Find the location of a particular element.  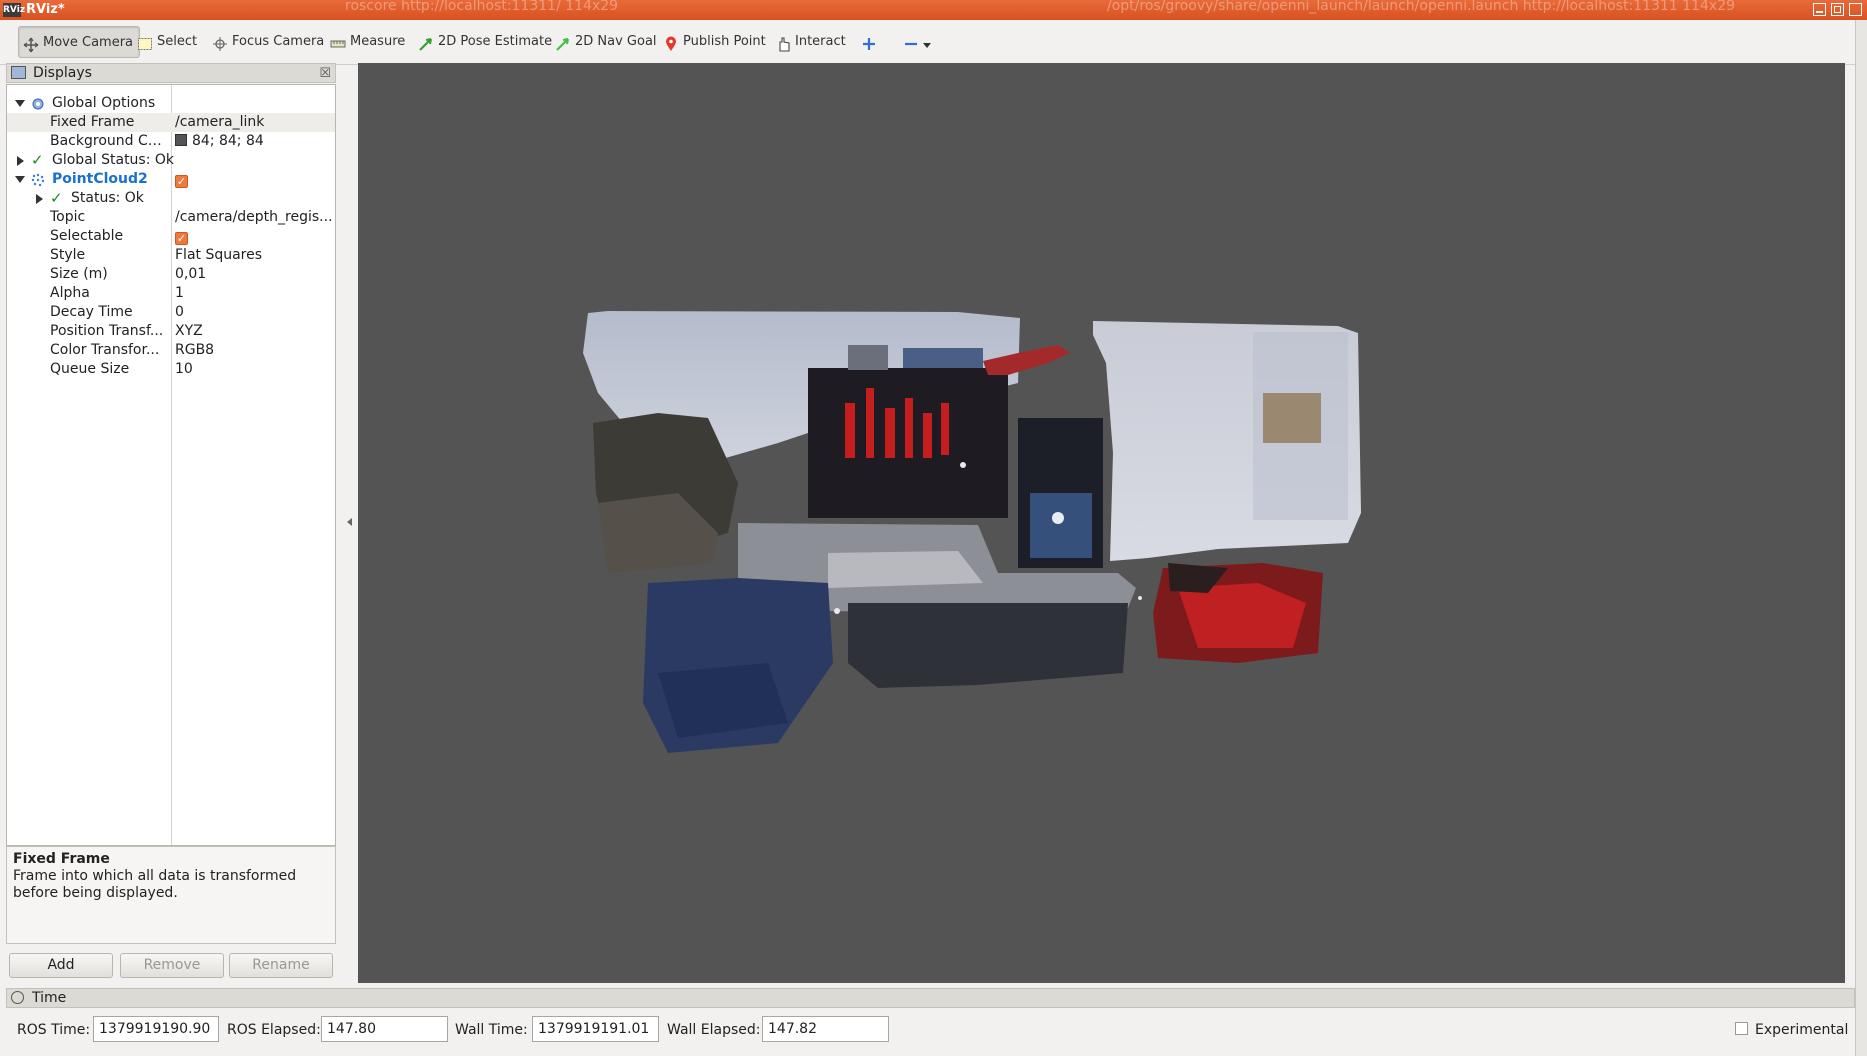

tree-row-style: Style Flat Squares is located at coordinates (171, 255).